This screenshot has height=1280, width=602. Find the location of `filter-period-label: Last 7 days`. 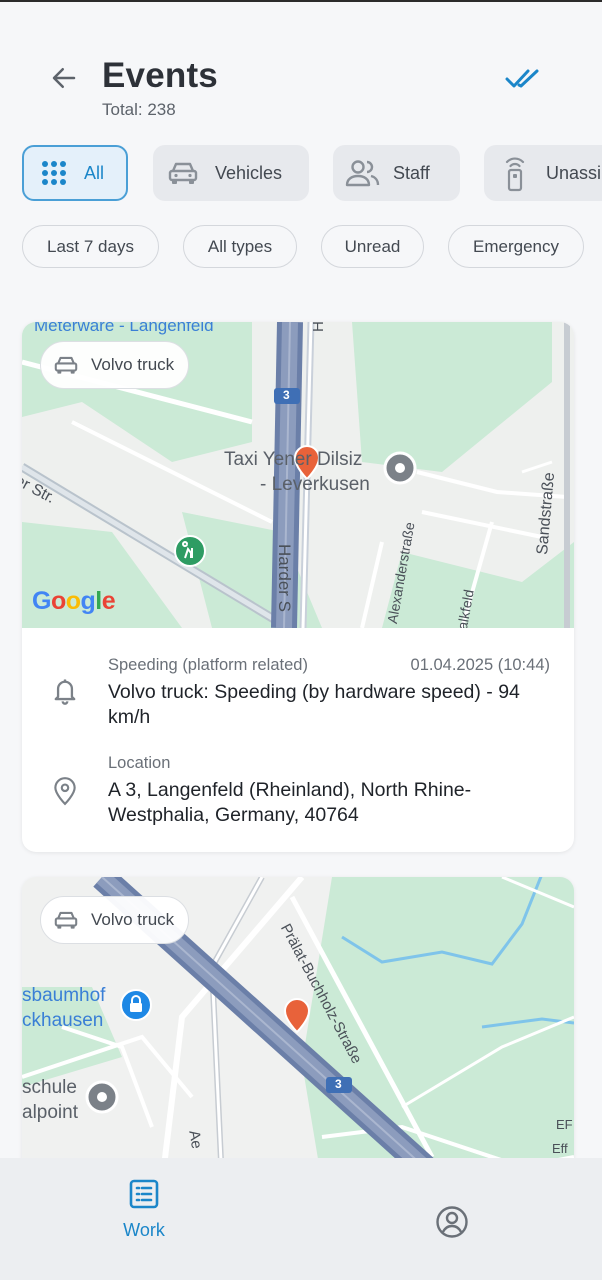

filter-period-label: Last 7 days is located at coordinates (90, 246).